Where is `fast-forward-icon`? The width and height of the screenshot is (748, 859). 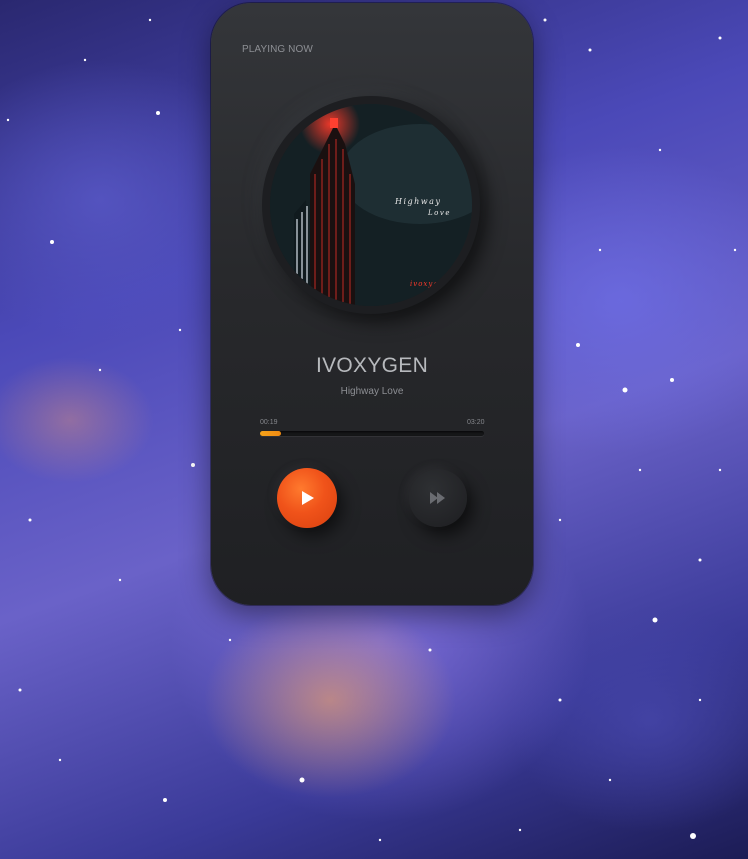
fast-forward-icon is located at coordinates (437, 498).